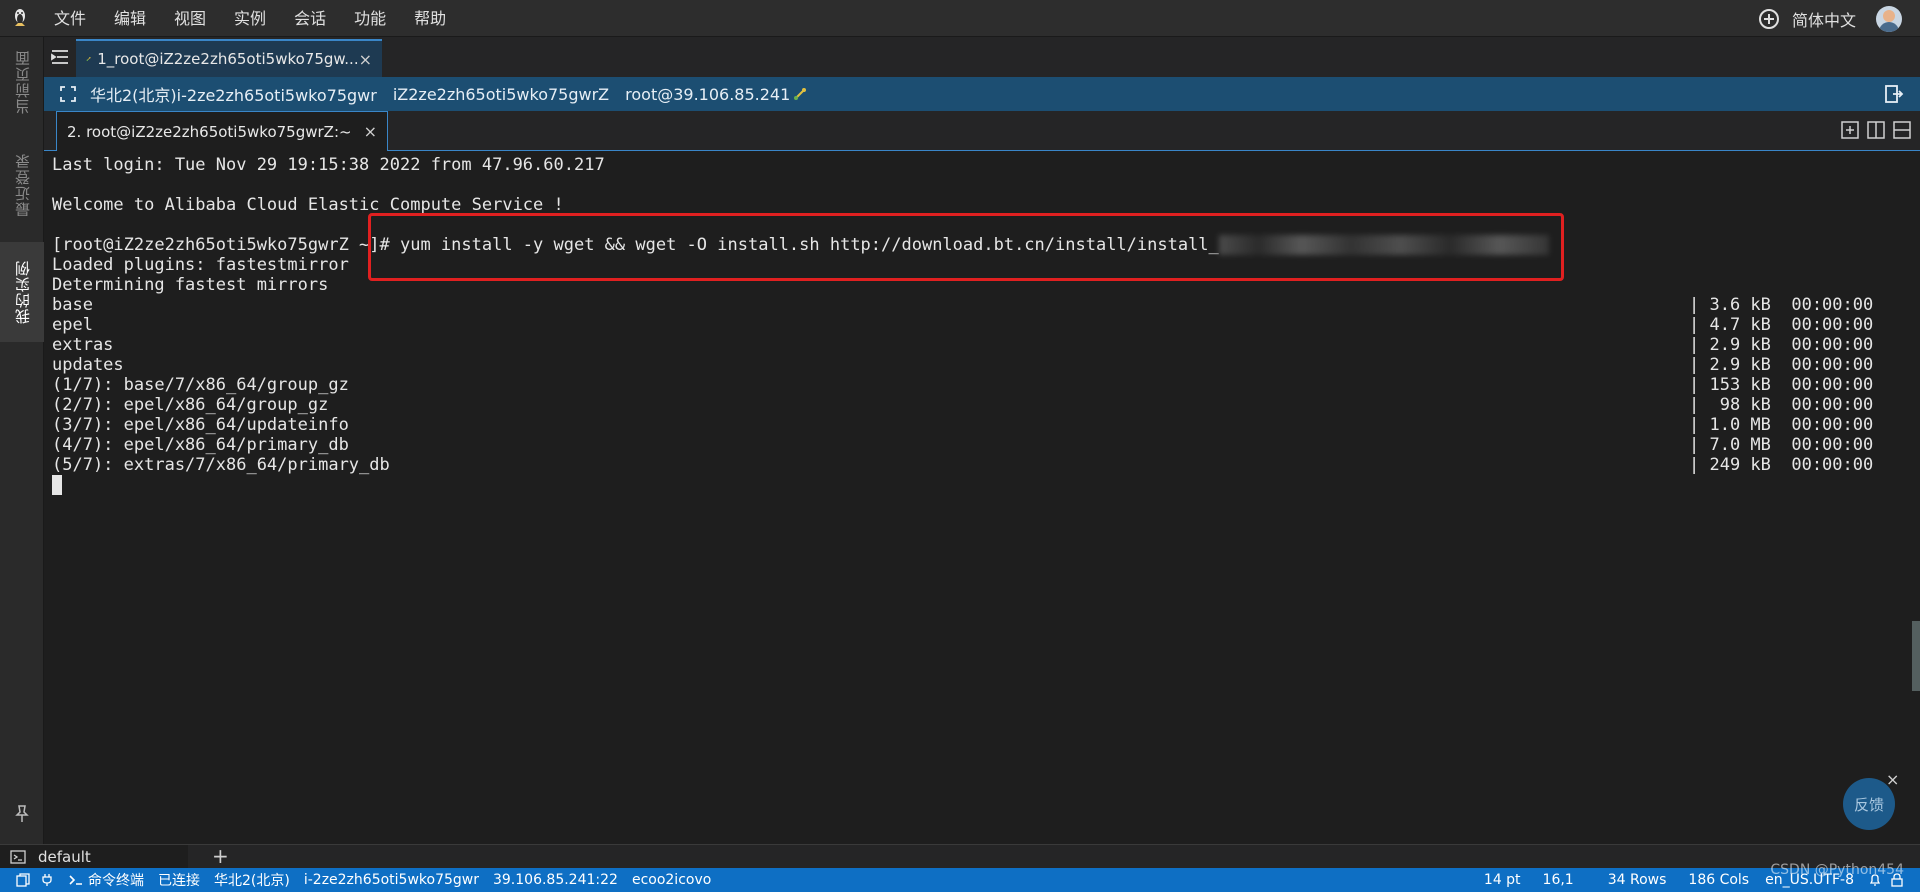  Describe the element at coordinates (190, 18) in the screenshot. I see `menu-view: 视图` at that location.